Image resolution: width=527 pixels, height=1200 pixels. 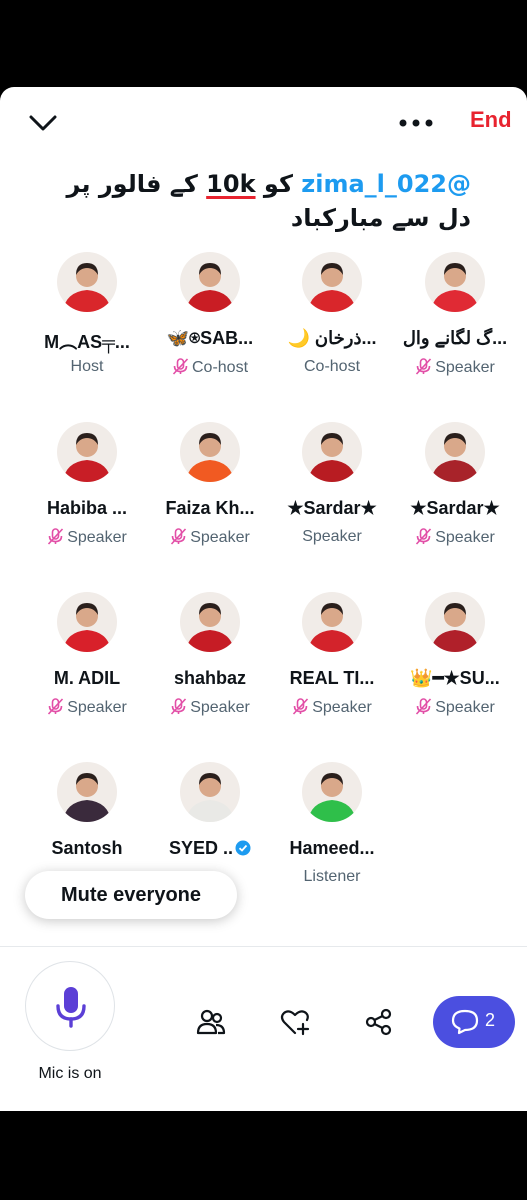 I want to click on share-icon, so click(x=379, y=1022).